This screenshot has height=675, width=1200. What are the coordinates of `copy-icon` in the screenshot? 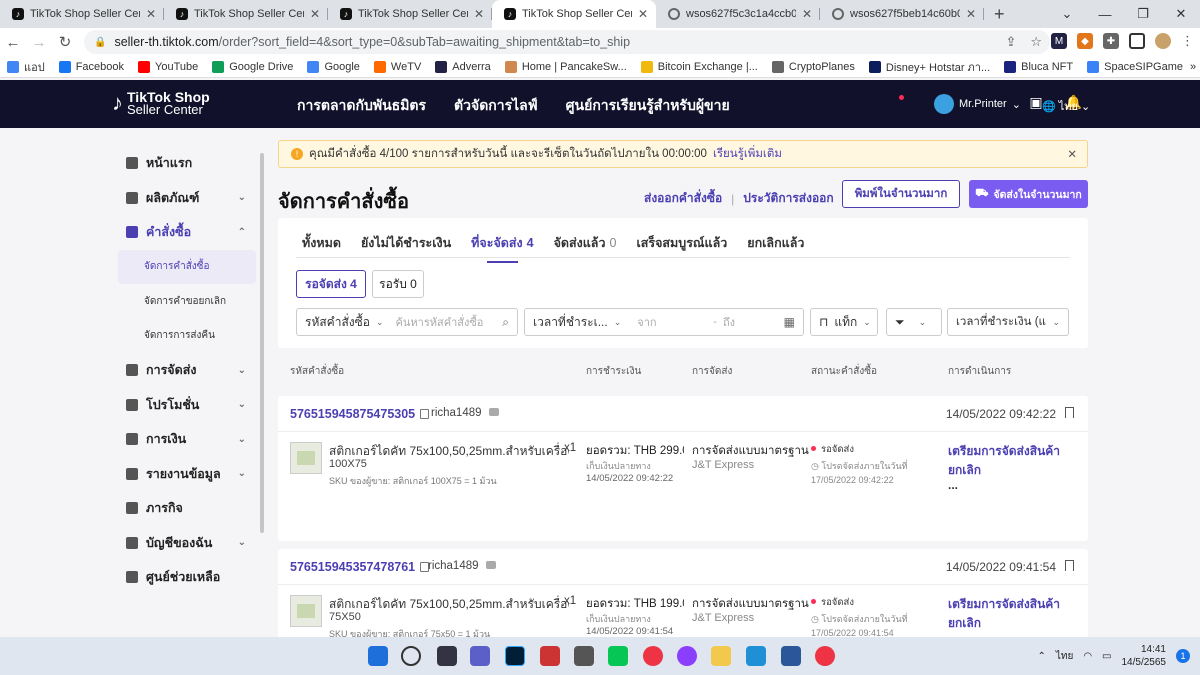 It's located at (425, 414).